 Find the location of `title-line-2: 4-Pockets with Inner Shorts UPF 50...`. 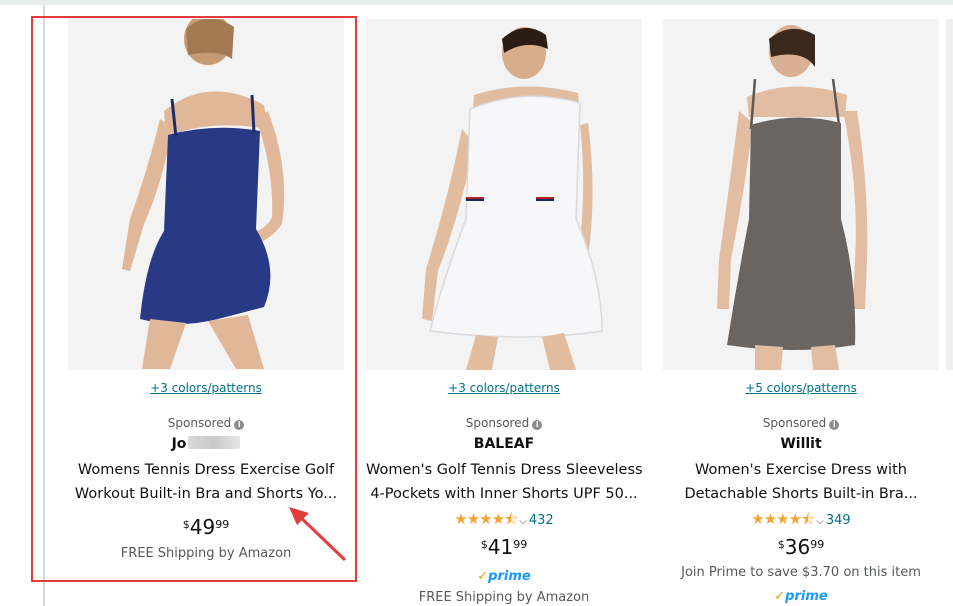

title-line-2: 4-Pockets with Inner Shorts UPF 50... is located at coordinates (504, 494).